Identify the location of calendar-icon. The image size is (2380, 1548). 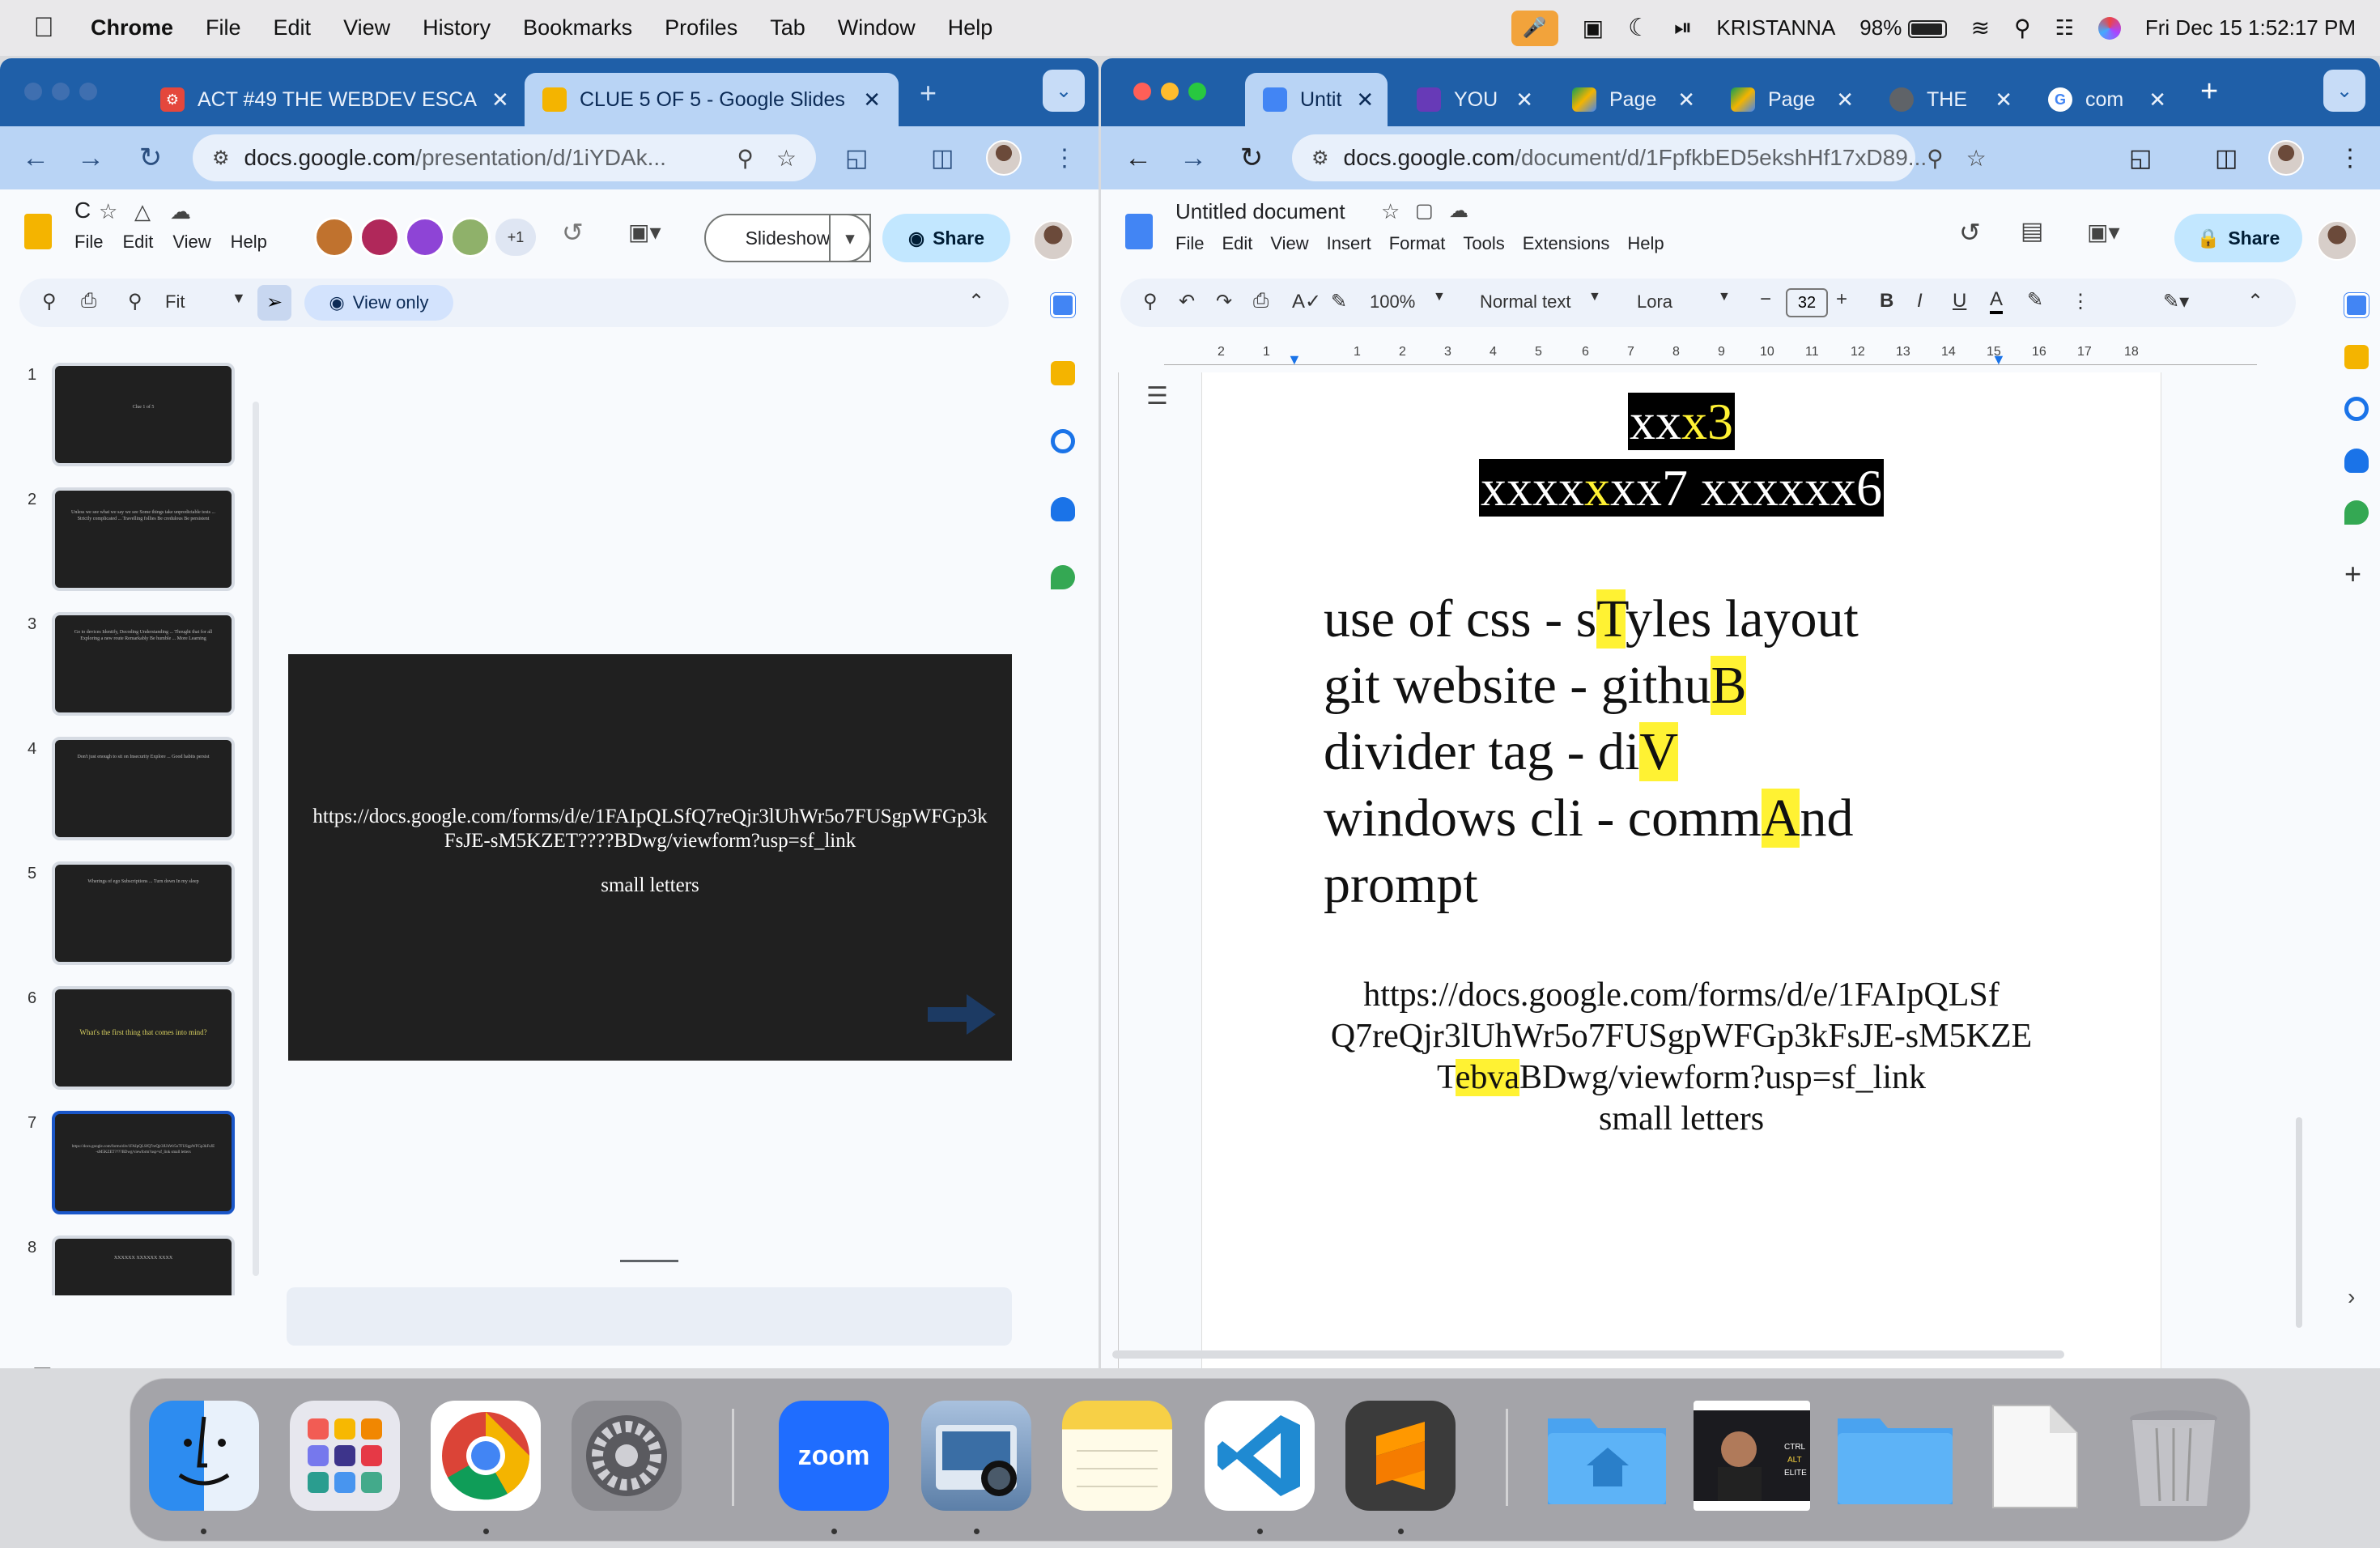
(1063, 305).